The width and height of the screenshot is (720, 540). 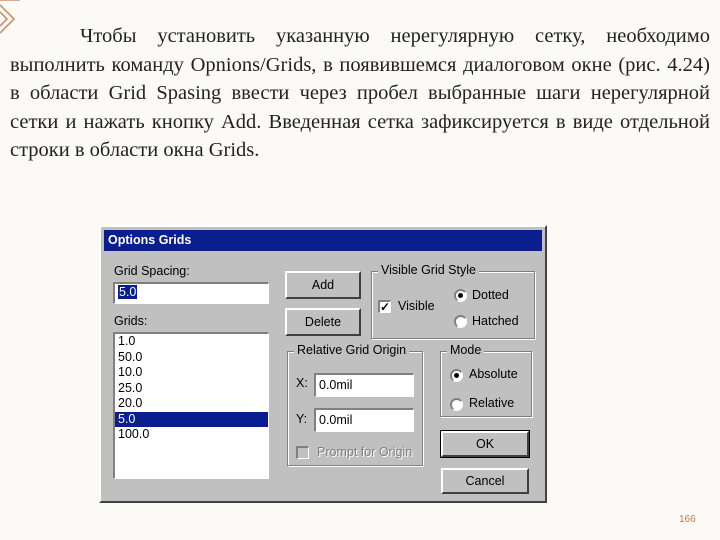 I want to click on grids-list-item: 100.0, so click(x=191, y=435).